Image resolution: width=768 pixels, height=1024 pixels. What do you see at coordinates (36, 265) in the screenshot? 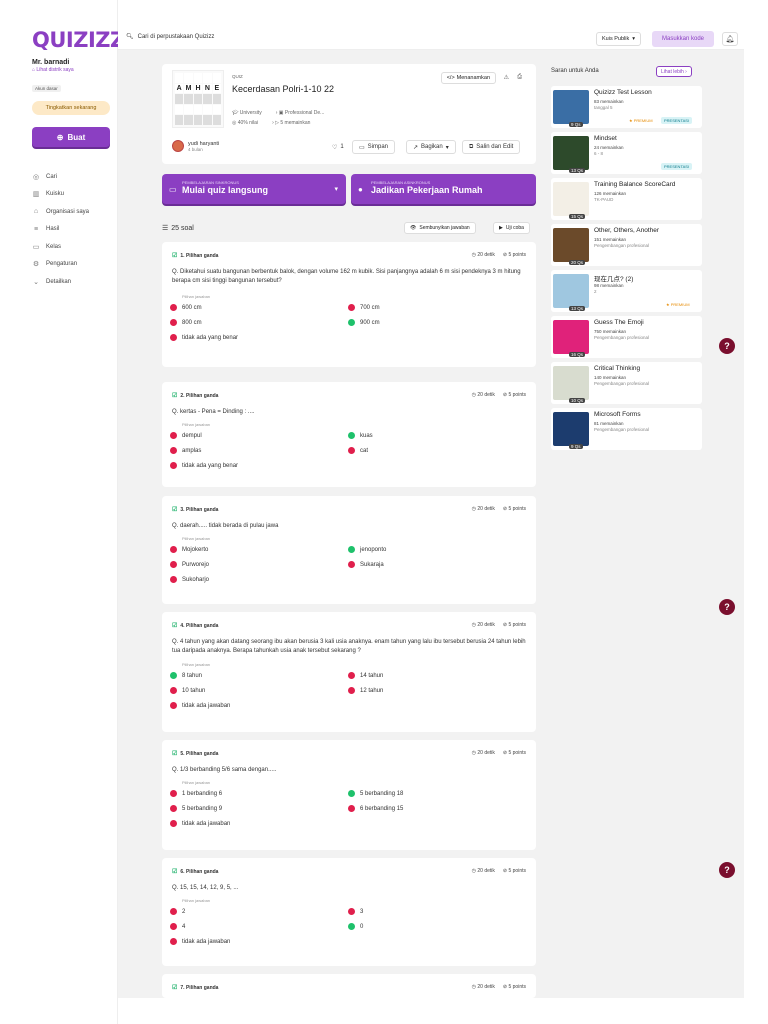
I see `settings-icon: ⚙` at bounding box center [36, 265].